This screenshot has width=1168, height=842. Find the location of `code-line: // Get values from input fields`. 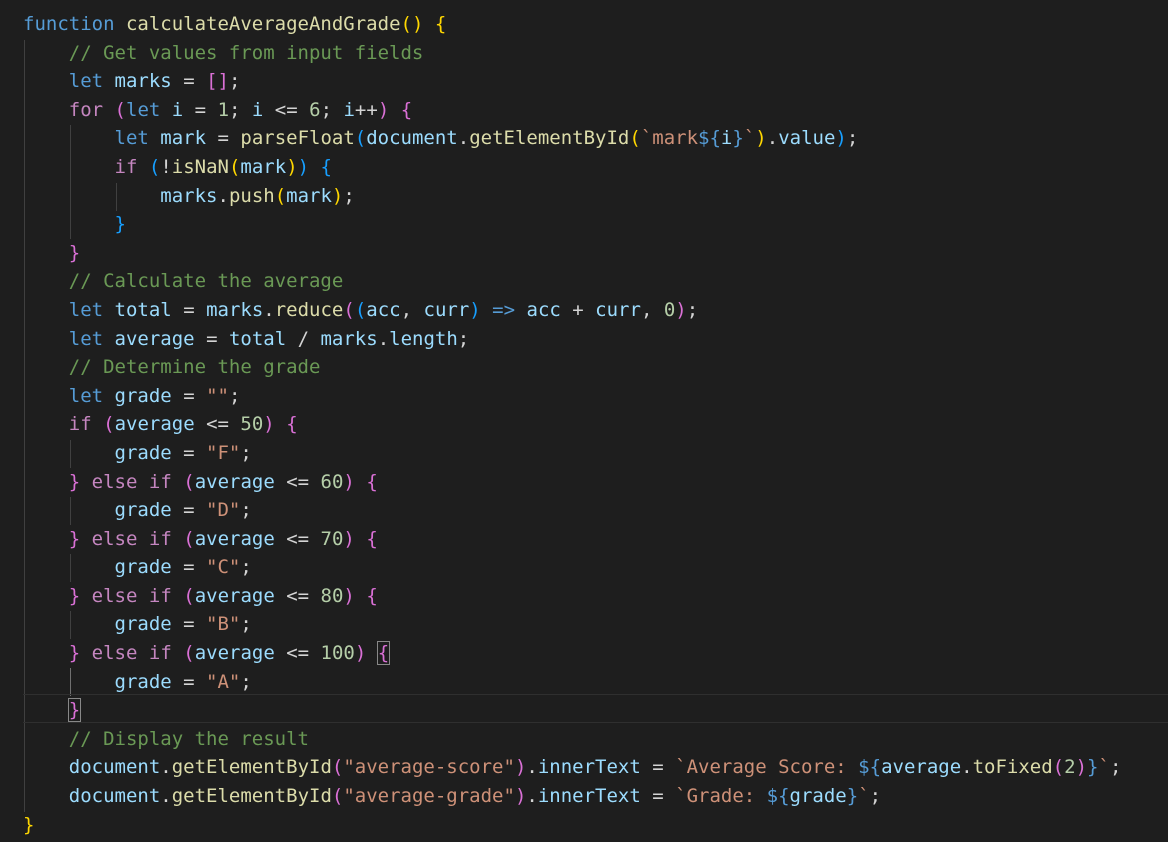

code-line: // Get values from input fields is located at coordinates (572, 53).